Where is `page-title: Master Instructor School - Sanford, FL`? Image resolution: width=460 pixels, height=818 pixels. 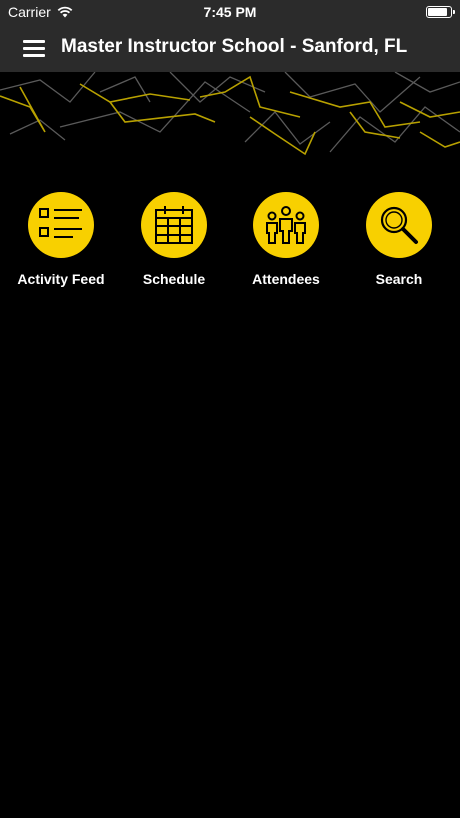 page-title: Master Instructor School - Sanford, FL is located at coordinates (234, 46).